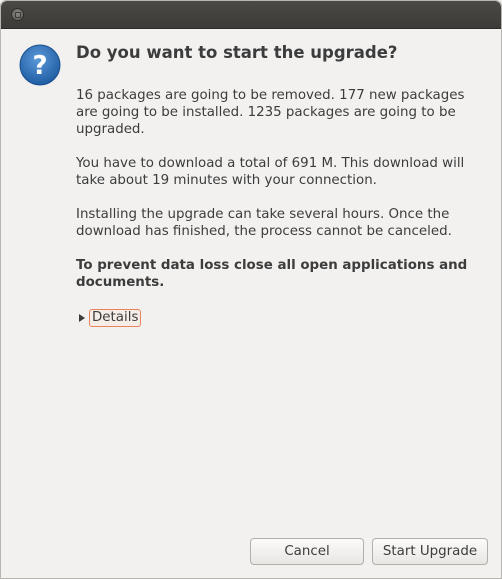 Image resolution: width=502 pixels, height=579 pixels. What do you see at coordinates (82, 318) in the screenshot?
I see `expander-arrow-icon` at bounding box center [82, 318].